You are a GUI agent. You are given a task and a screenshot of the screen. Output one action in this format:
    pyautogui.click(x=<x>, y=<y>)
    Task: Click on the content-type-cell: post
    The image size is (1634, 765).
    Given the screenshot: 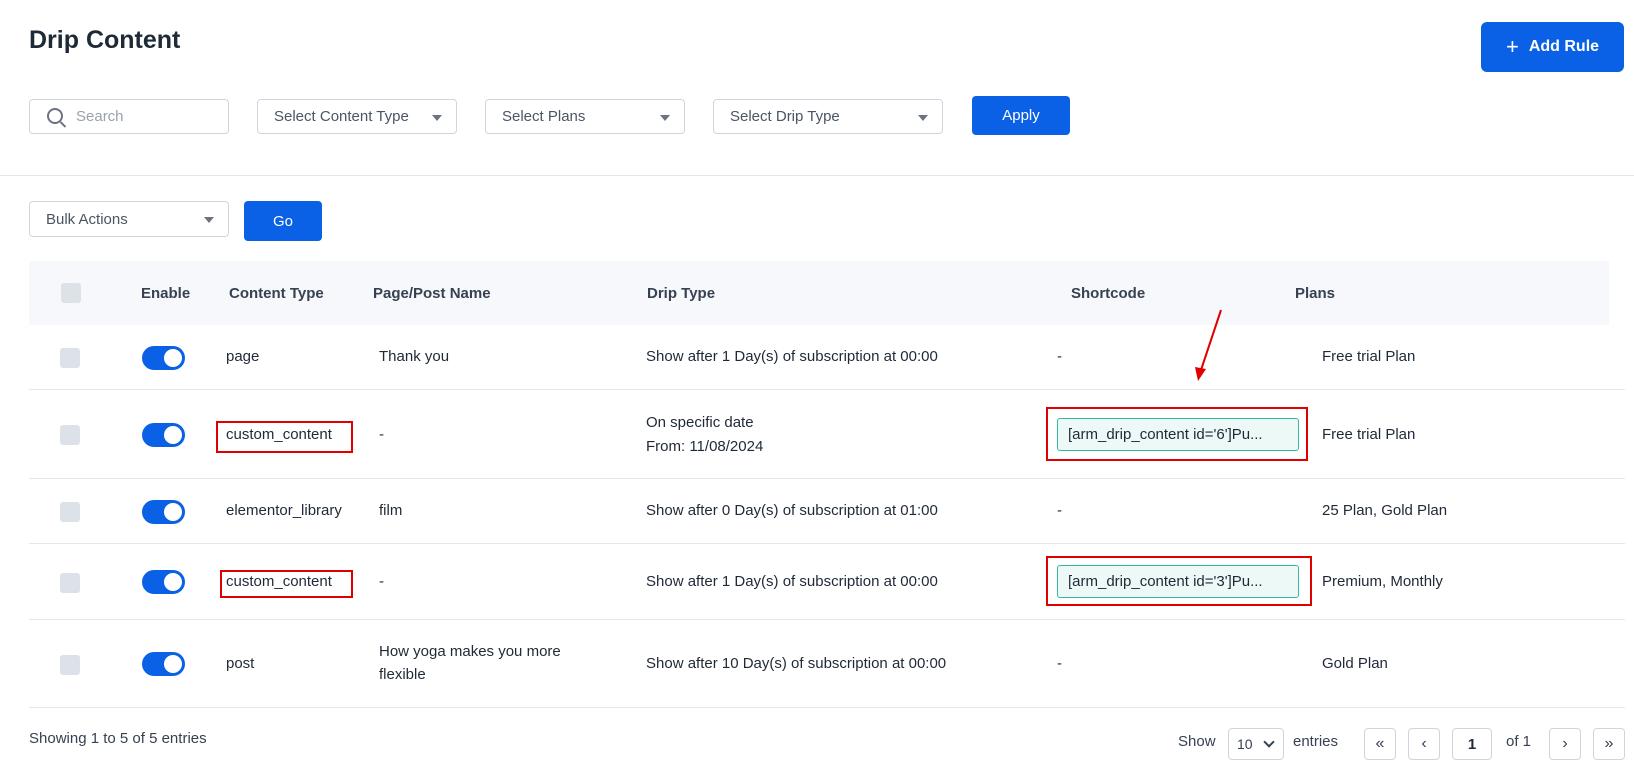 What is the action you would take?
    pyautogui.click(x=240, y=663)
    